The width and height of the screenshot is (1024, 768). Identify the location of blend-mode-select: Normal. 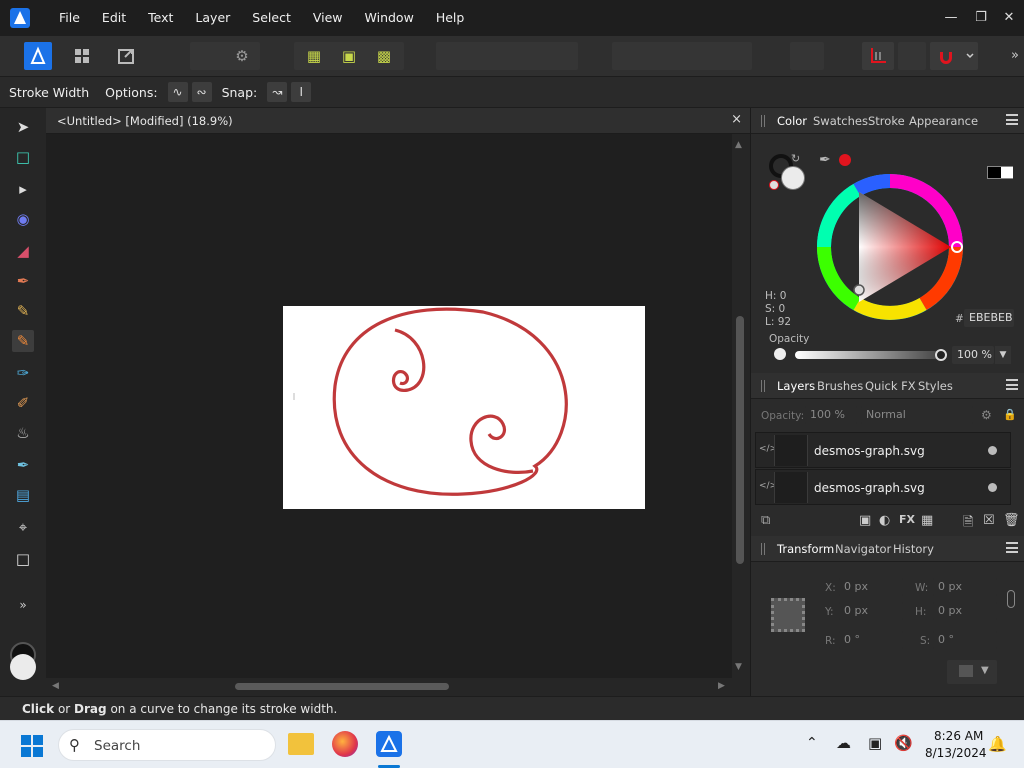
(917, 415).